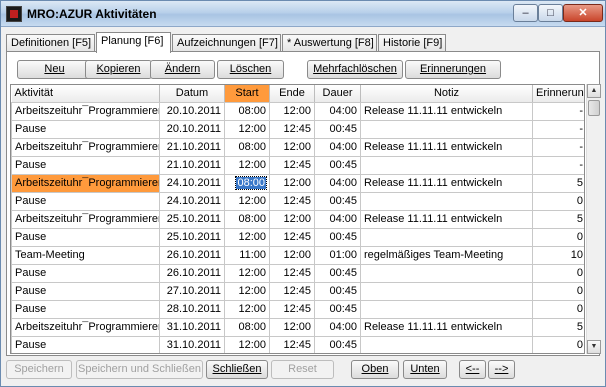 The width and height of the screenshot is (606, 387). Describe the element at coordinates (50, 43) in the screenshot. I see `tab-definitionen: Definitionen [F5]` at that location.